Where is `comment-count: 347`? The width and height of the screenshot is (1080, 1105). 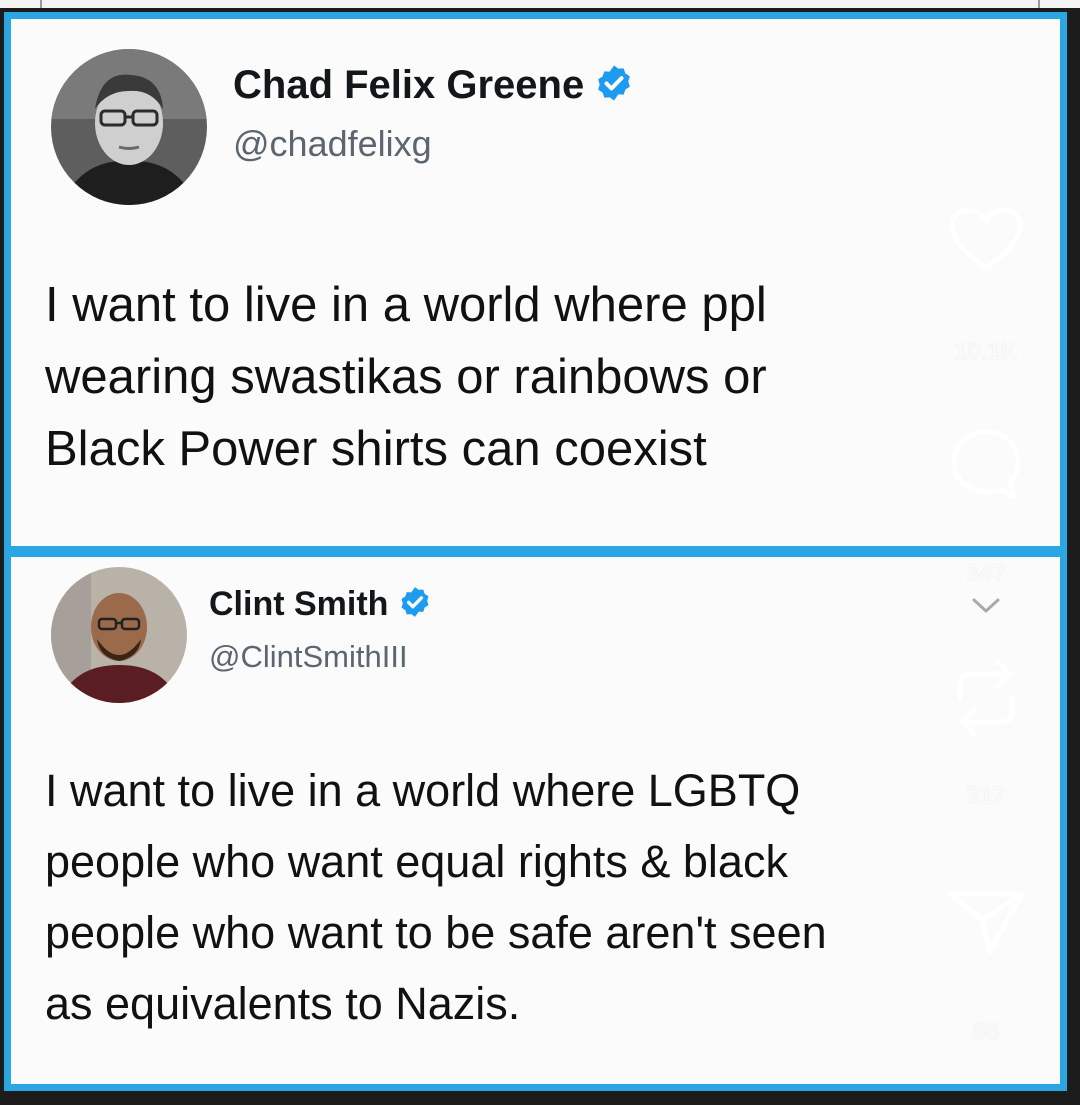 comment-count: 347 is located at coordinates (986, 573).